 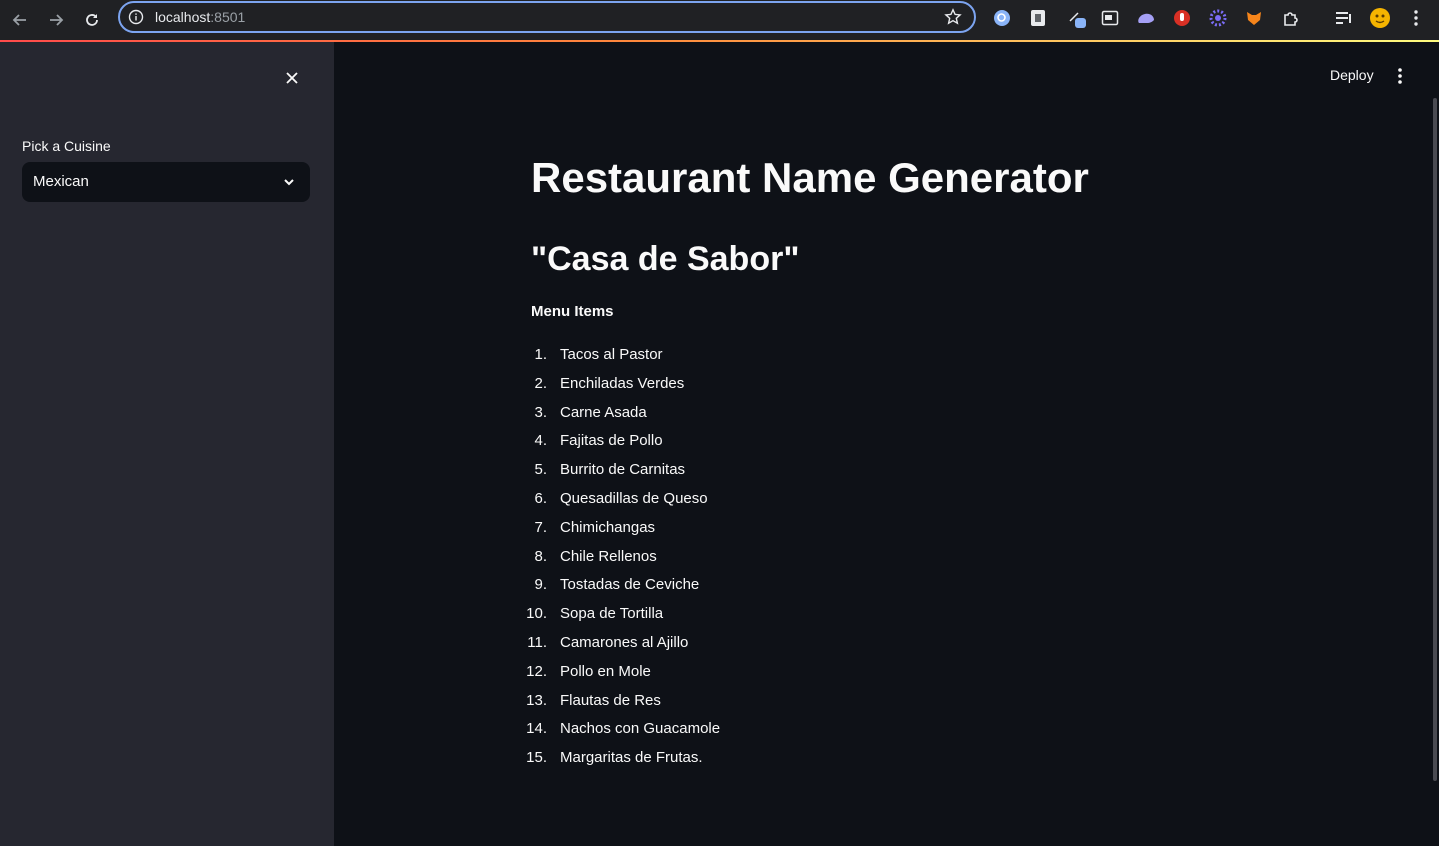 What do you see at coordinates (136, 19) in the screenshot?
I see `site-info-icon` at bounding box center [136, 19].